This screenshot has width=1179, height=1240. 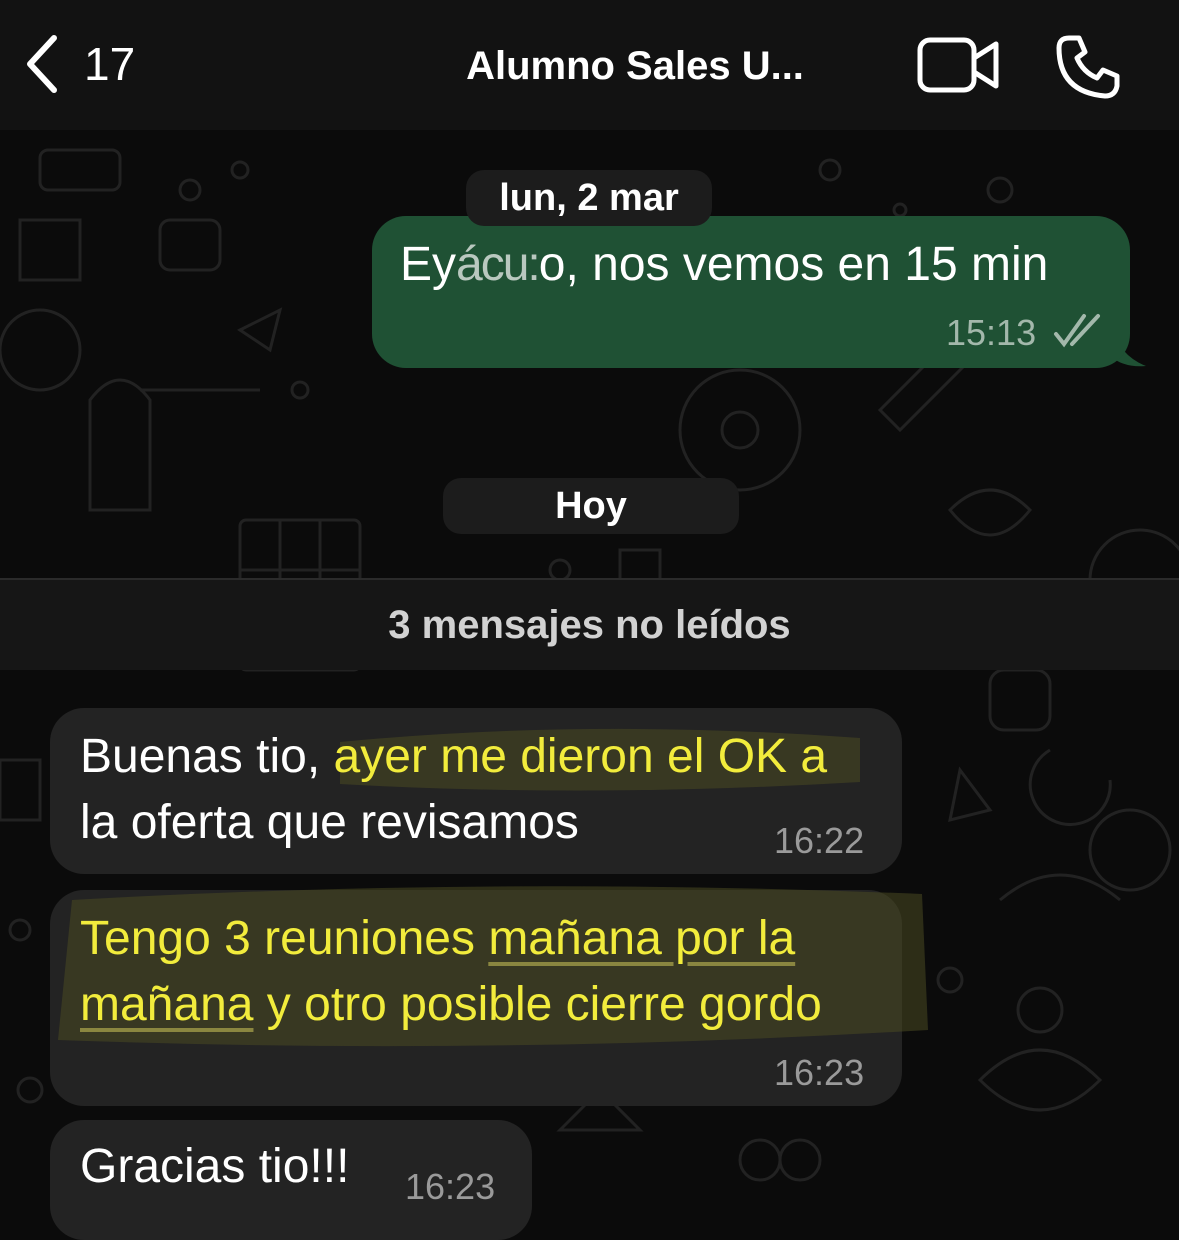 What do you see at coordinates (819, 840) in the screenshot?
I see `message-timestamp: 16:22` at bounding box center [819, 840].